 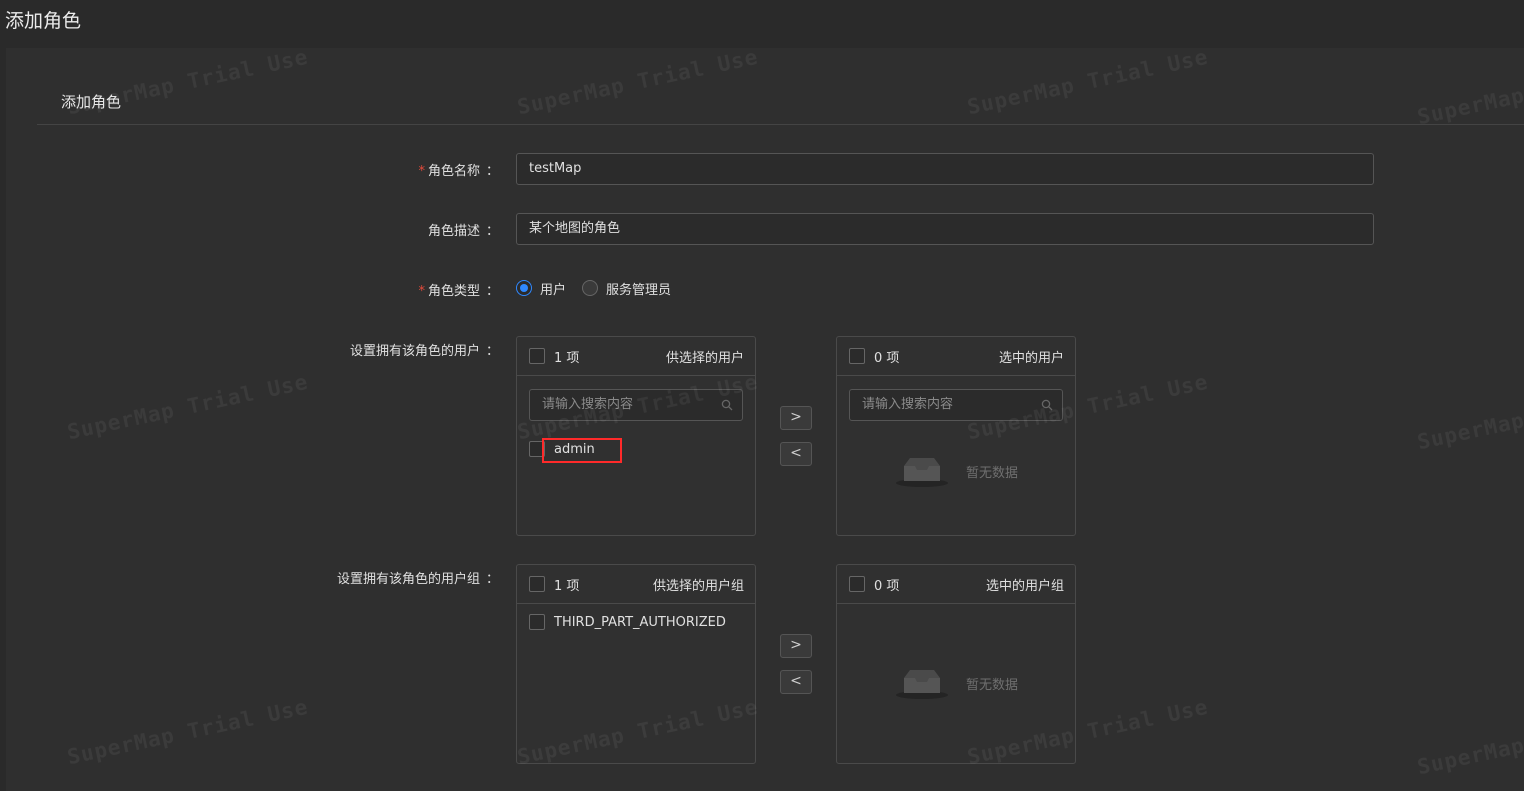 I want to click on page-title: 添加角色, so click(x=43, y=21).